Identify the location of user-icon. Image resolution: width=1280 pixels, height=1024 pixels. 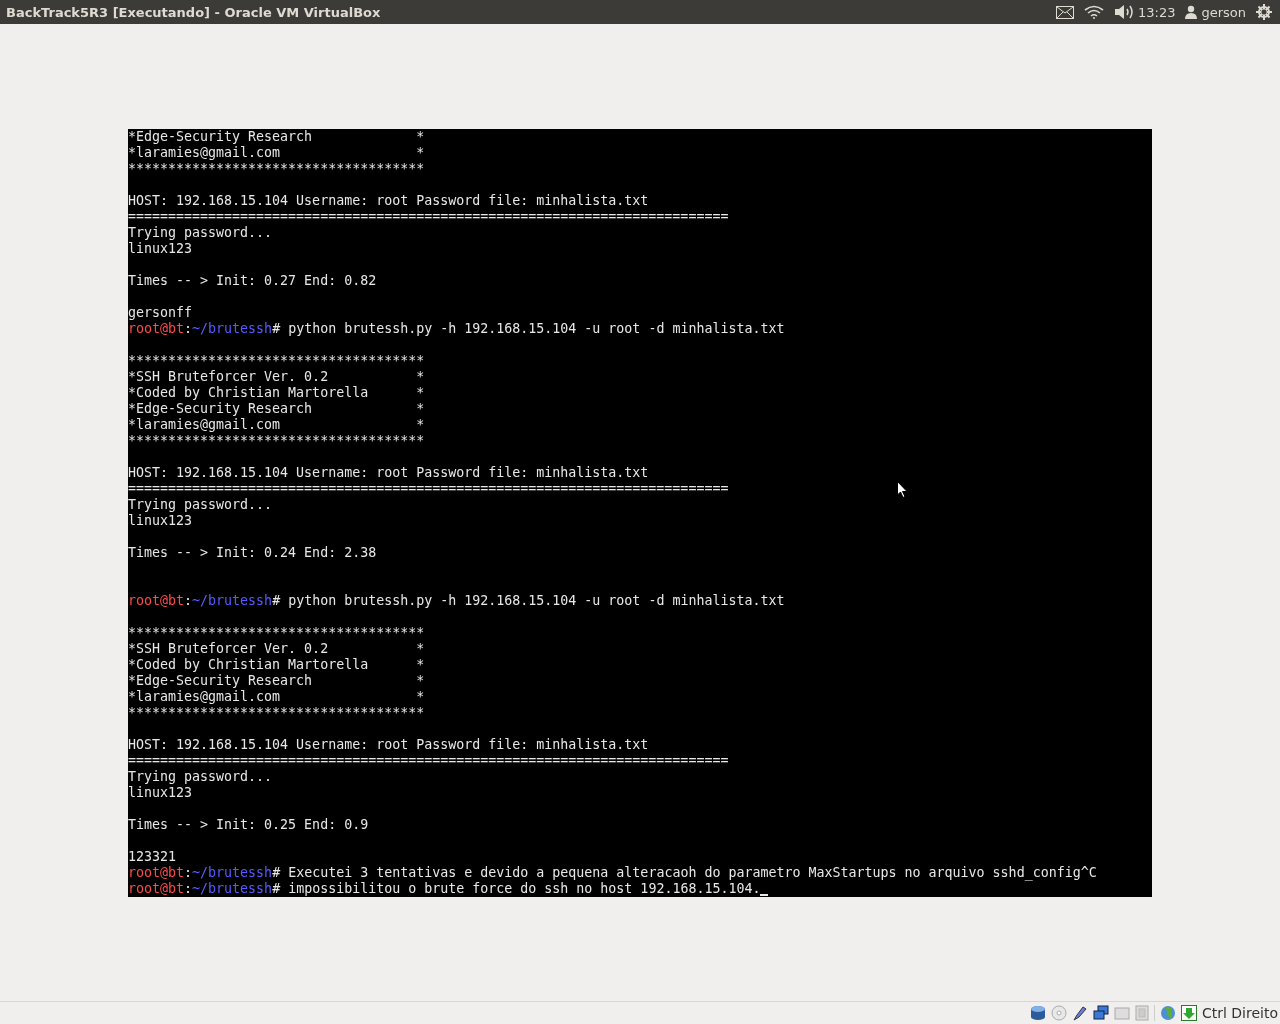
(1191, 12).